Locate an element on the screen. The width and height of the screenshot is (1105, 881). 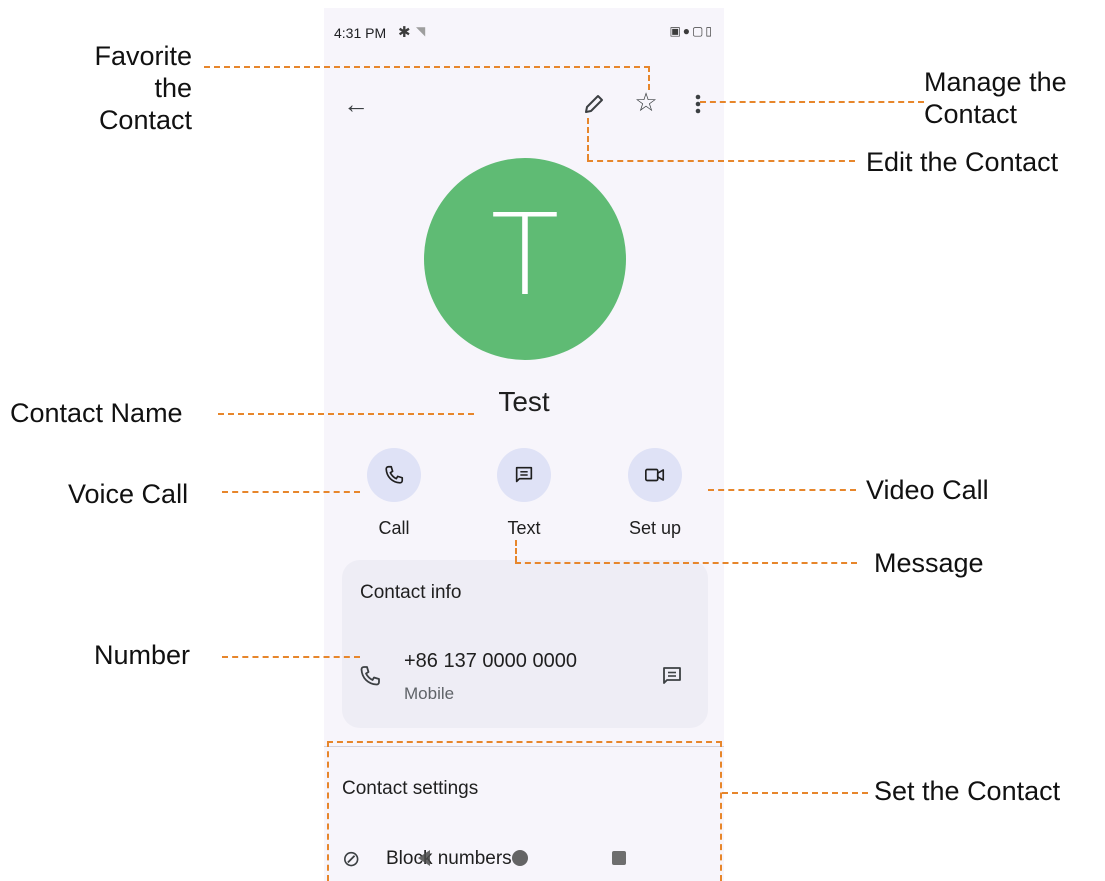
message-leader-drop is located at coordinates (516, 551).